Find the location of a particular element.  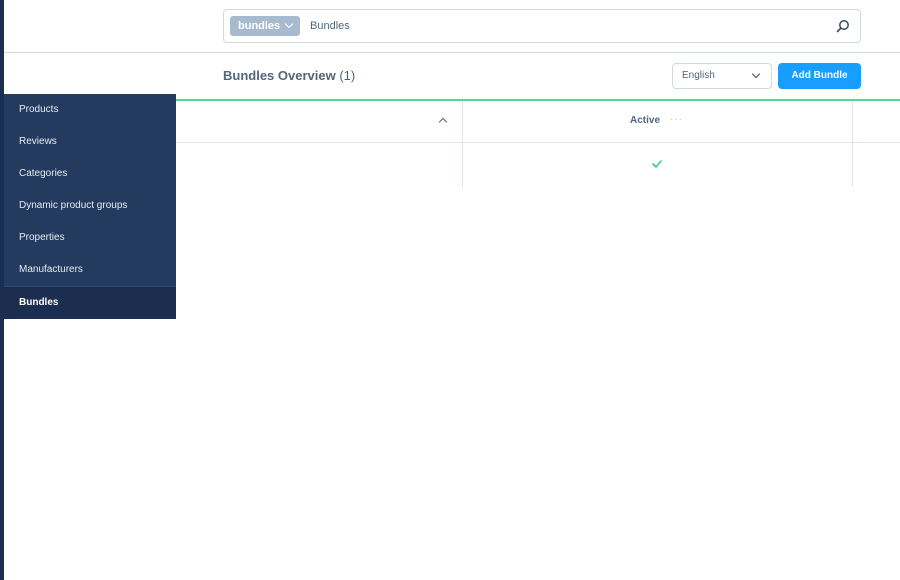

page-title: Bundles Overview (1) is located at coordinates (289, 75).